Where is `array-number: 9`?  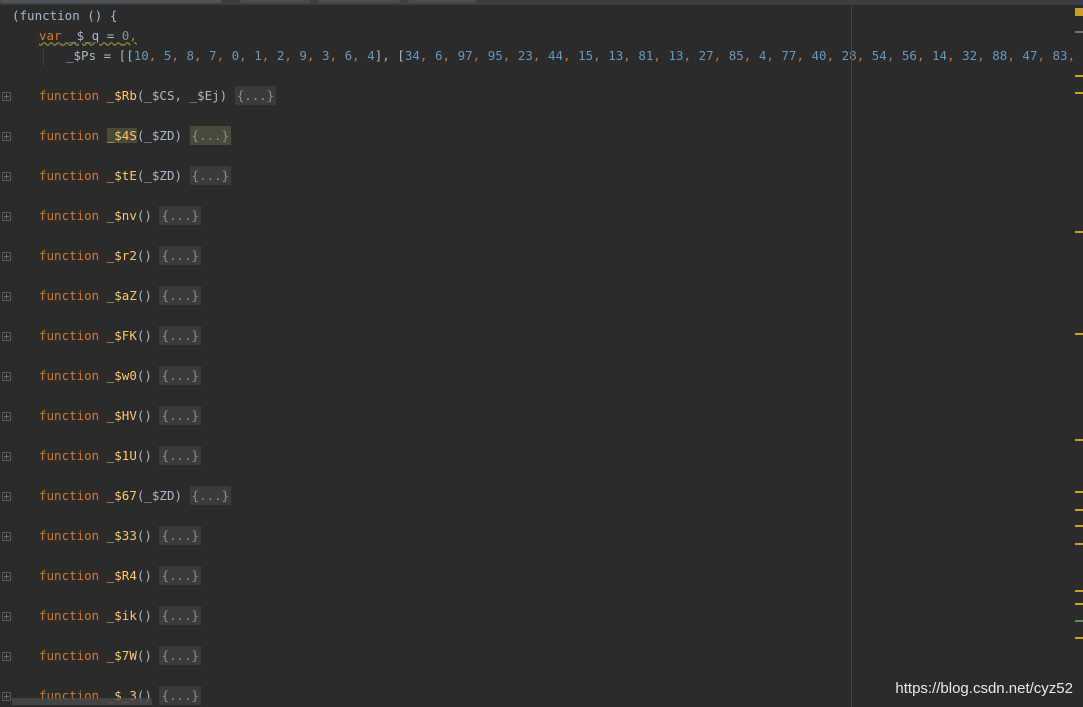
array-number: 9 is located at coordinates (303, 55).